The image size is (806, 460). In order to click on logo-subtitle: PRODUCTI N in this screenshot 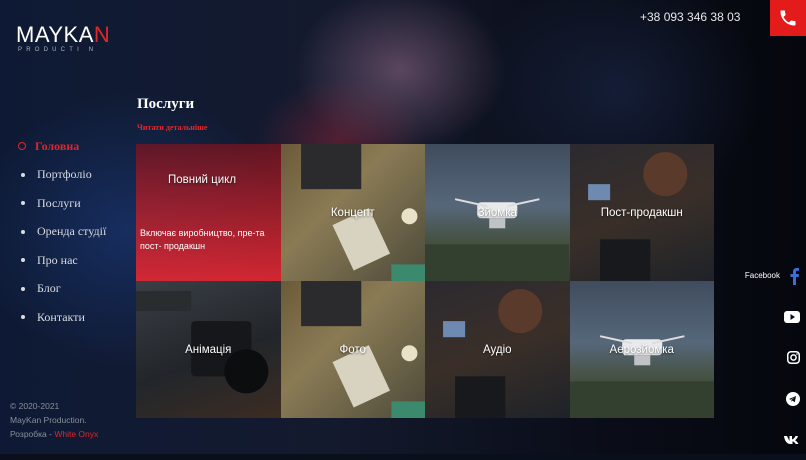, I will do `click(58, 50)`.